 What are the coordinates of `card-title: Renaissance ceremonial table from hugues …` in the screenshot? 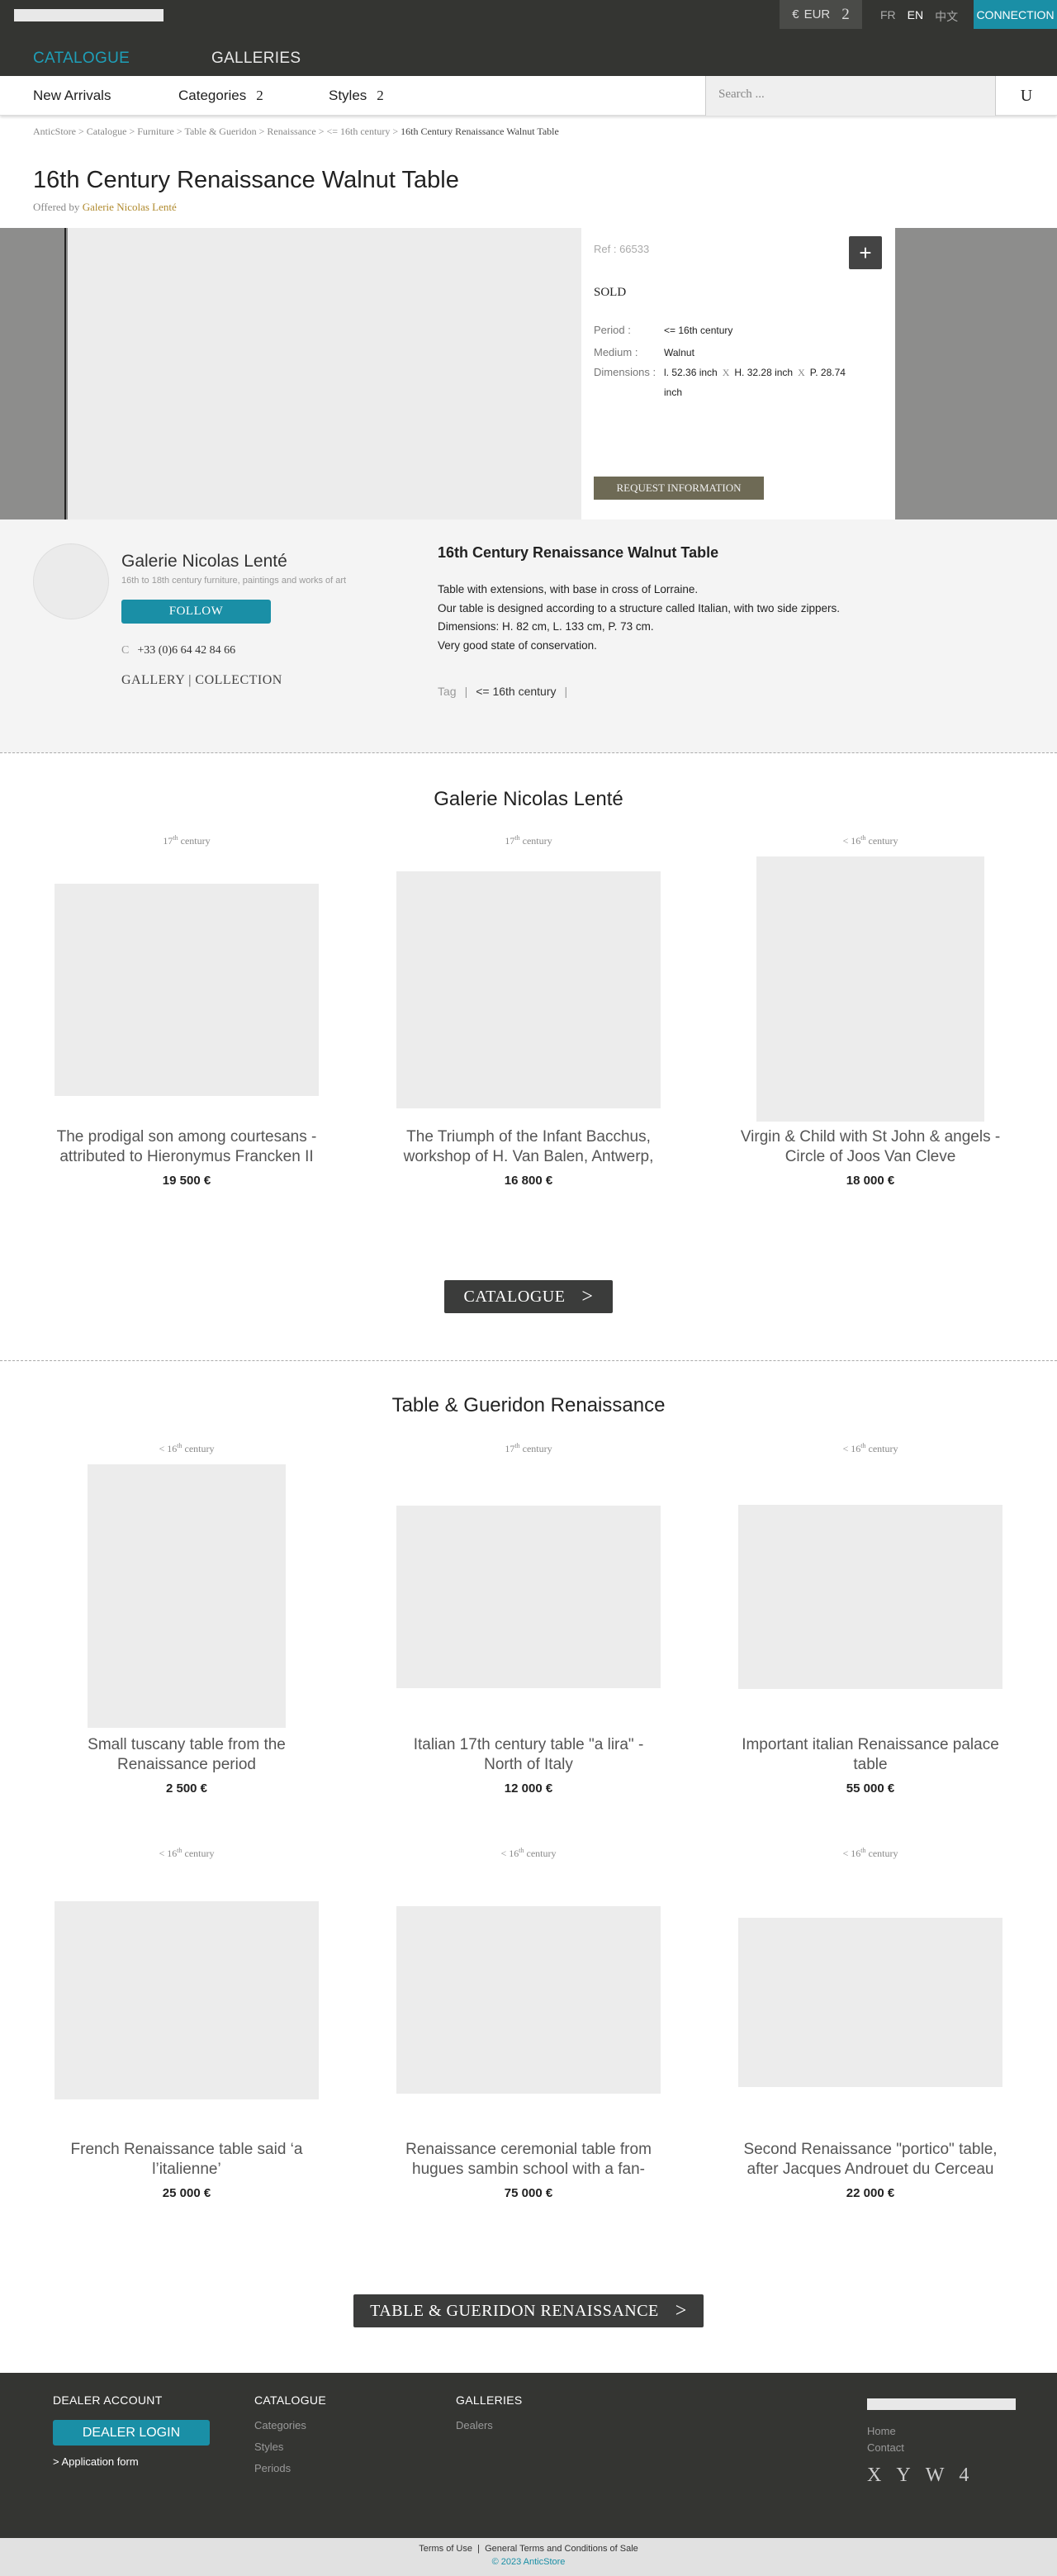 It's located at (528, 2160).